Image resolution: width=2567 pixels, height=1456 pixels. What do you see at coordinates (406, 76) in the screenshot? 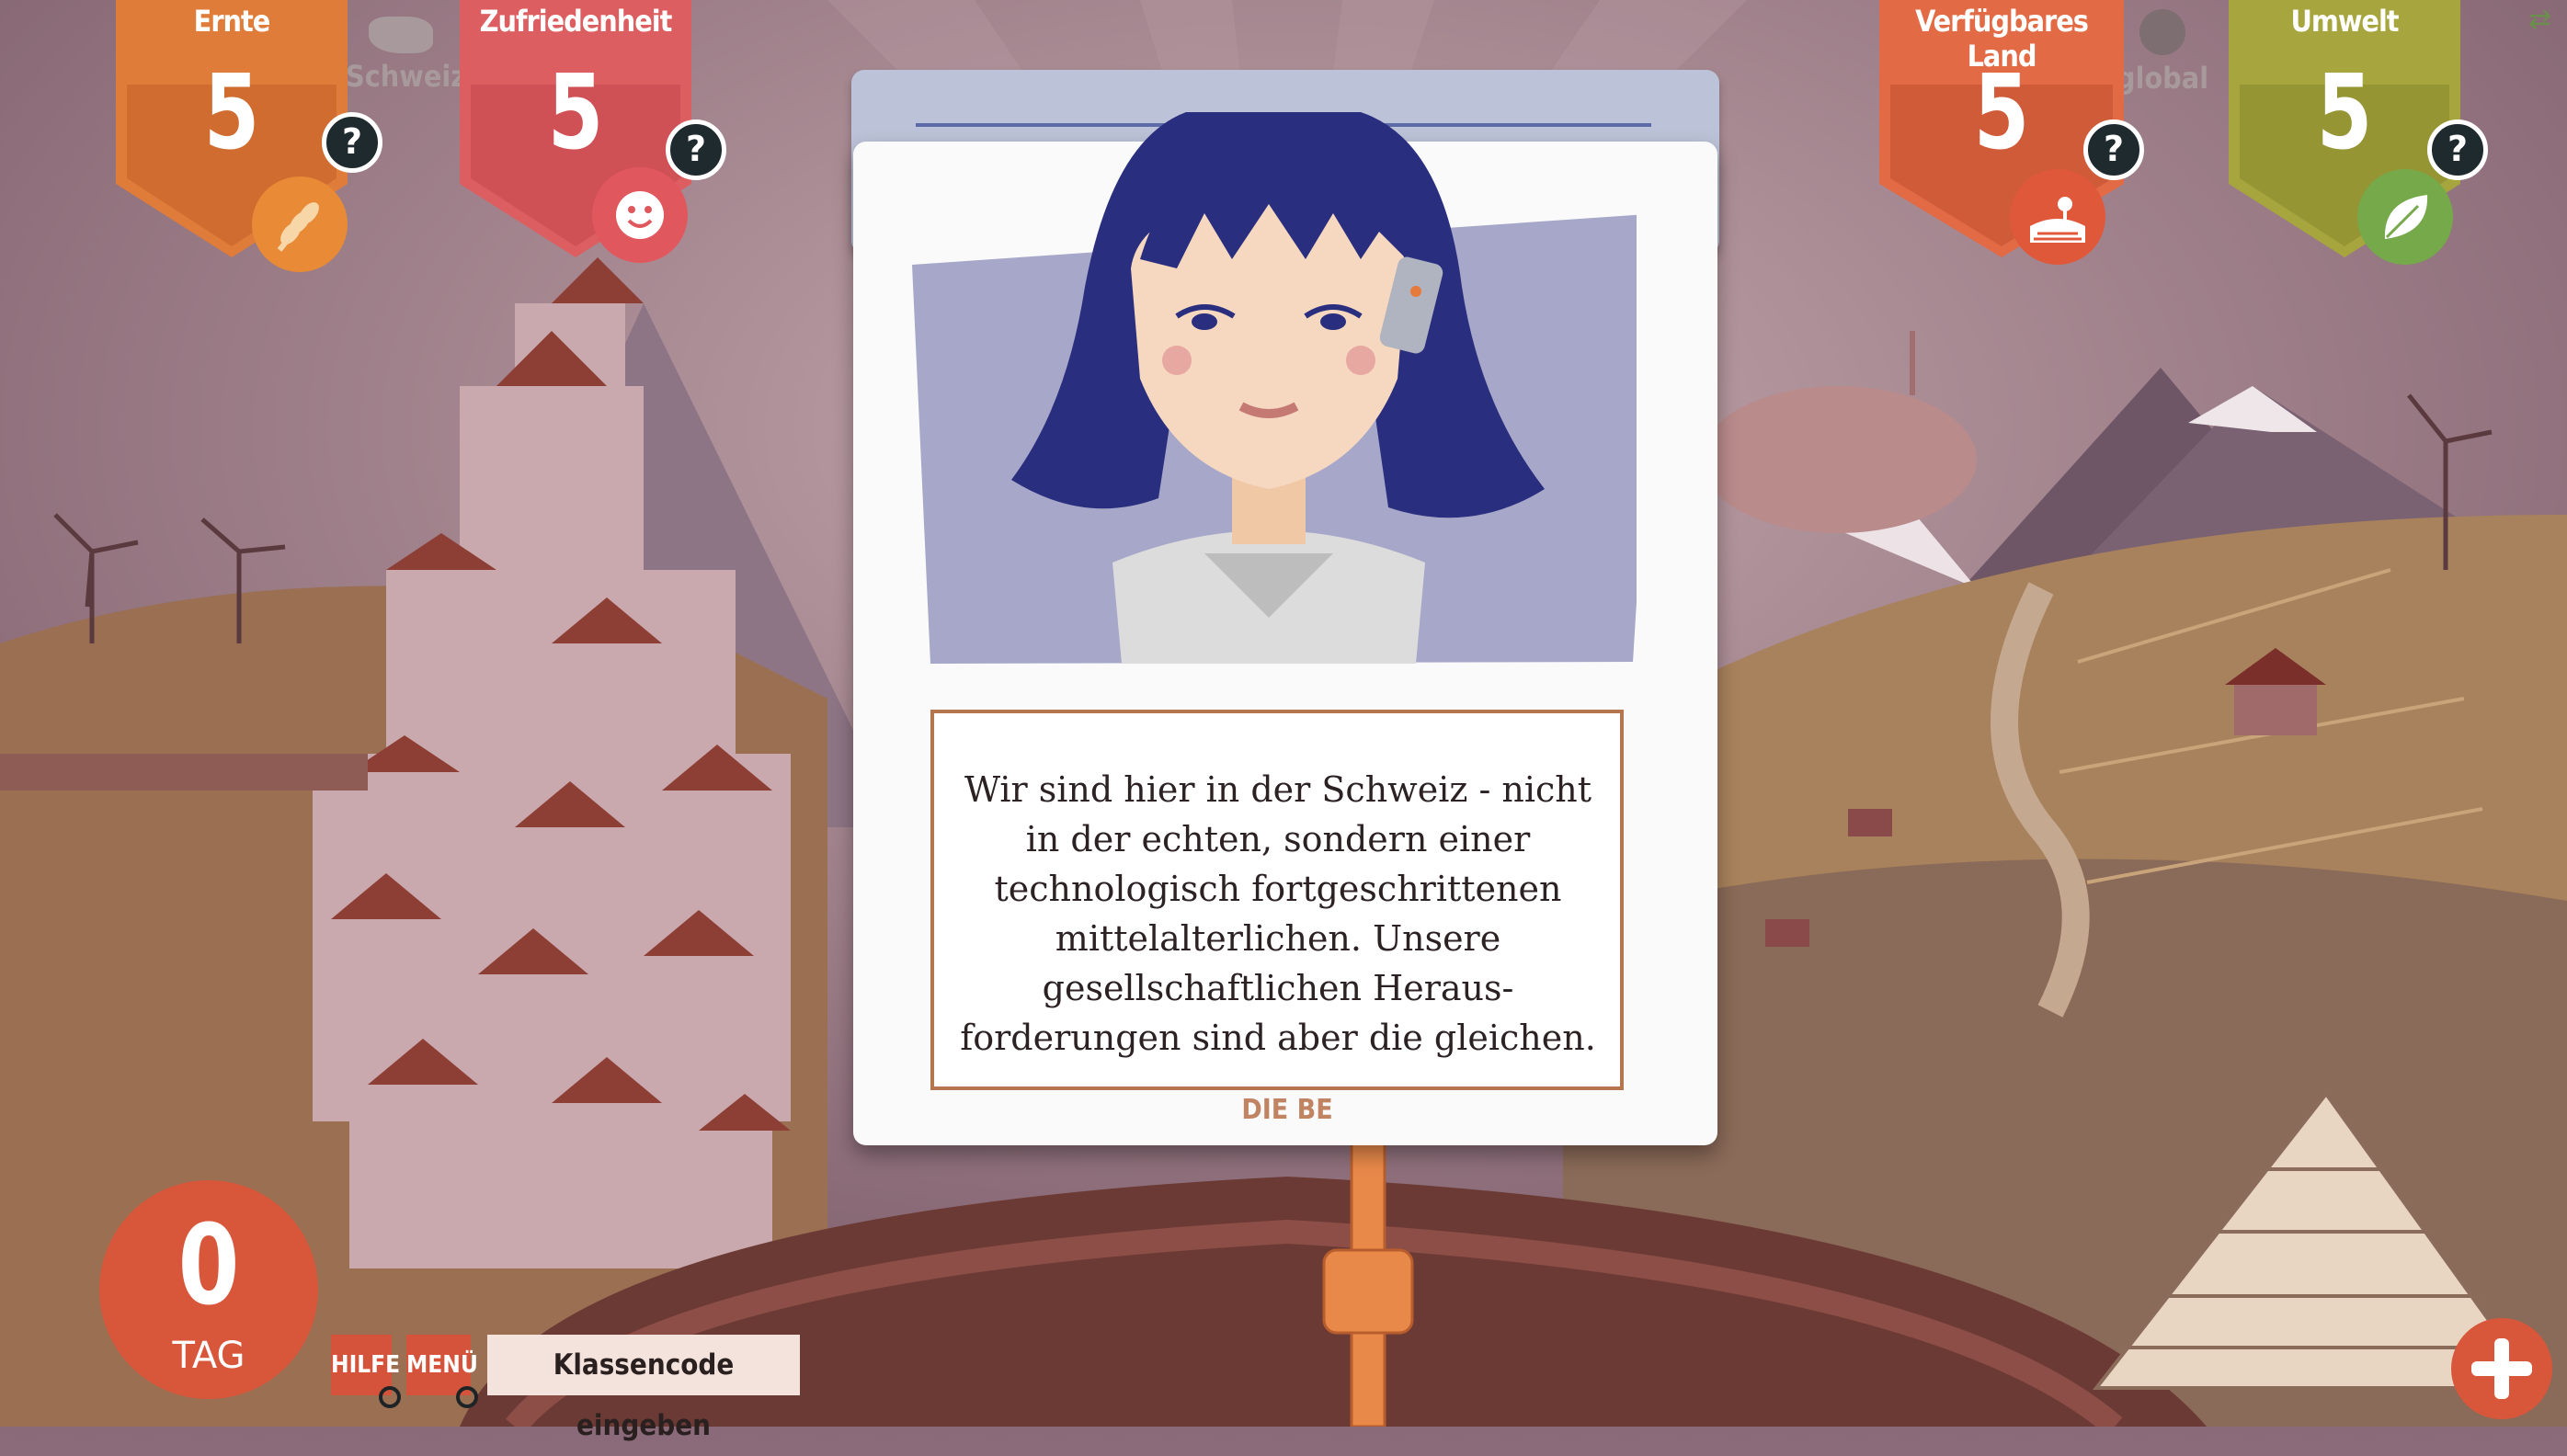
I see `switzerland-label: Schweiz` at bounding box center [406, 76].